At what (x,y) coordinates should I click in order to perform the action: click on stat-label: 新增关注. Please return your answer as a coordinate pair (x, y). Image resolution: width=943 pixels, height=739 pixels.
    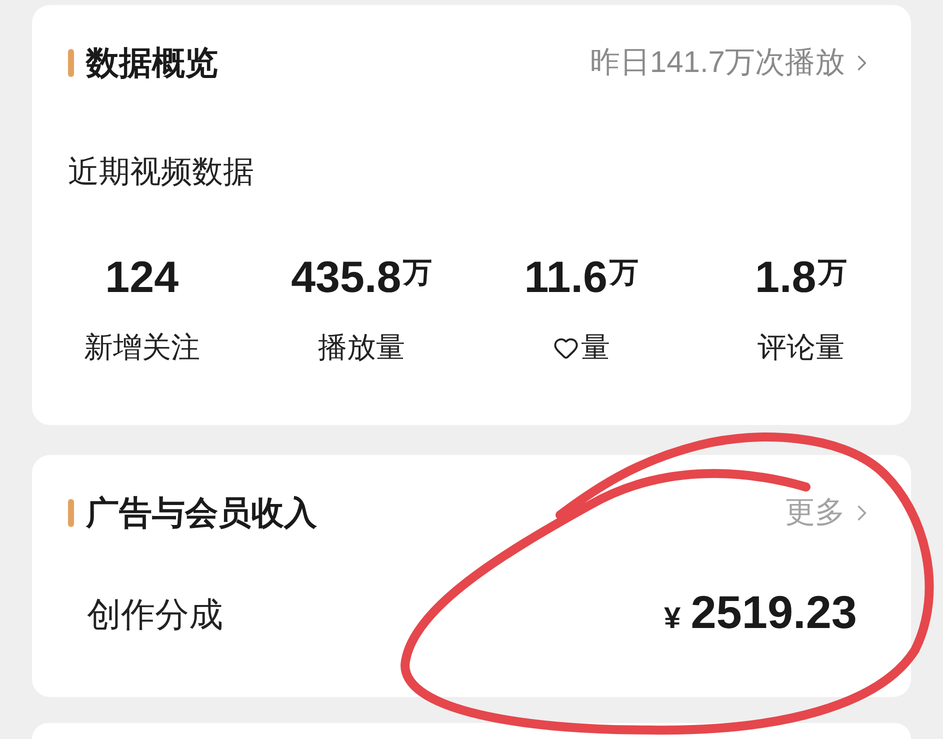
    Looking at the image, I should click on (142, 348).